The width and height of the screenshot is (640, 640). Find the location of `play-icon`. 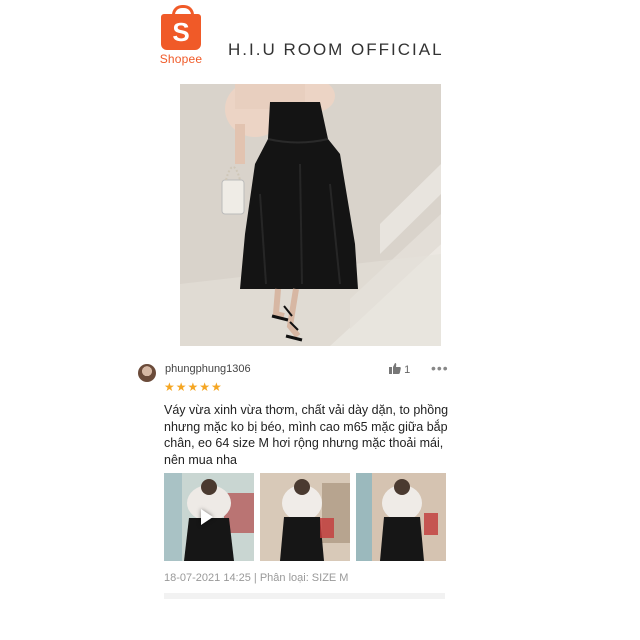

play-icon is located at coordinates (207, 517).